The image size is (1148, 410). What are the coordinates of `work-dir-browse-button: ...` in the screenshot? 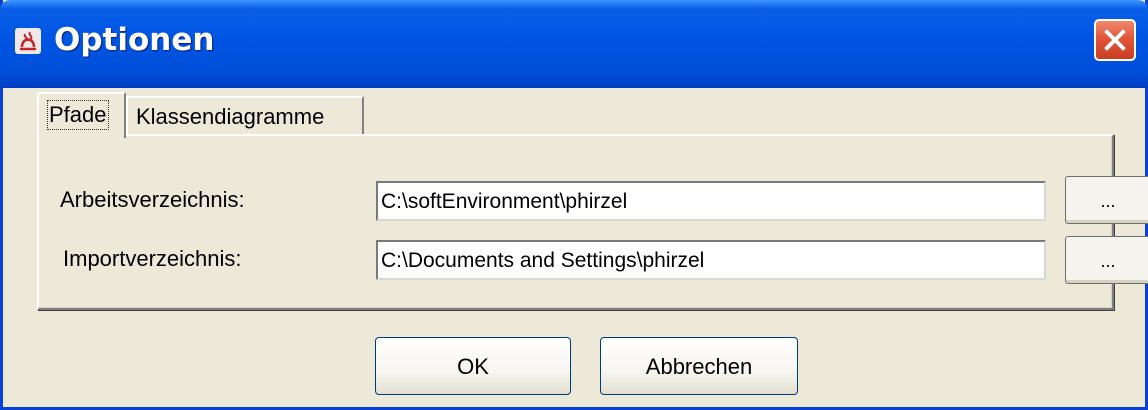 It's located at (1106, 200).